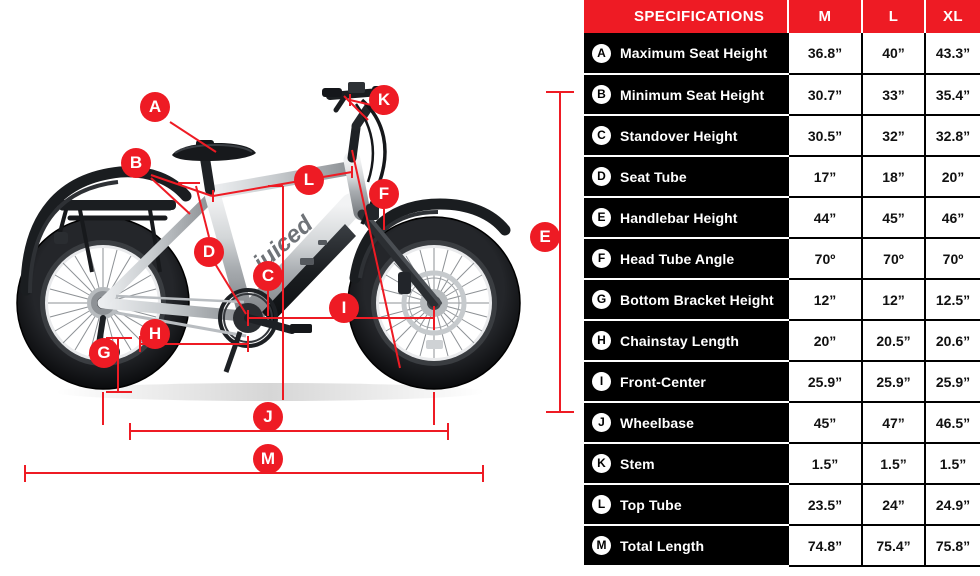  I want to click on row-label: Handlebar Height, so click(679, 217).